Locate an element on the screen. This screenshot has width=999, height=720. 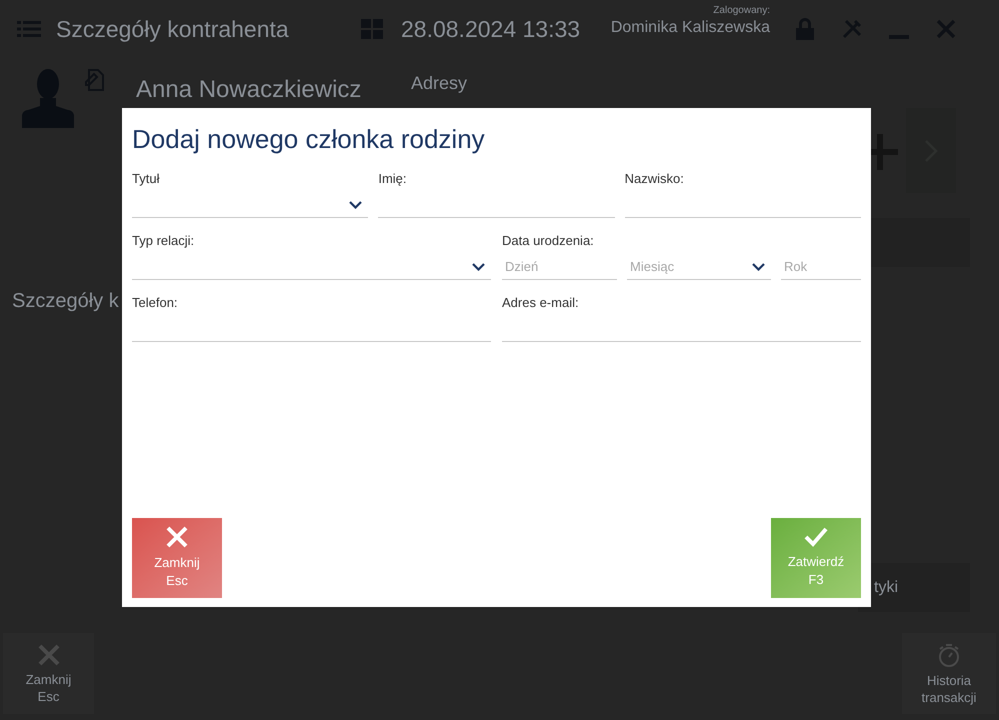
field-label: Imię: is located at coordinates (393, 179).